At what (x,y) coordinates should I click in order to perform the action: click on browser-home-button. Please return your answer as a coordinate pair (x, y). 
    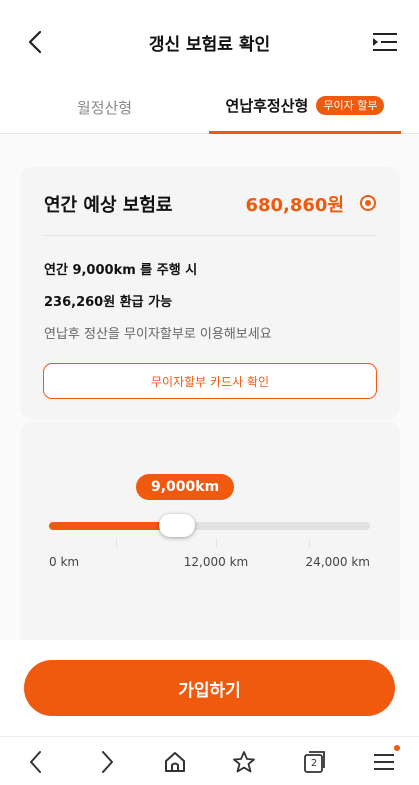
    Looking at the image, I should click on (175, 762).